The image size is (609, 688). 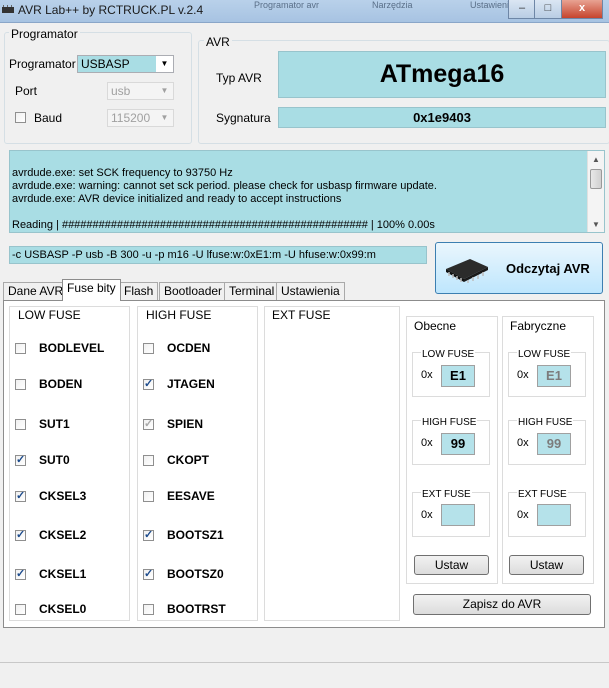 What do you see at coordinates (48, 118) in the screenshot?
I see `baud-label: Baud` at bounding box center [48, 118].